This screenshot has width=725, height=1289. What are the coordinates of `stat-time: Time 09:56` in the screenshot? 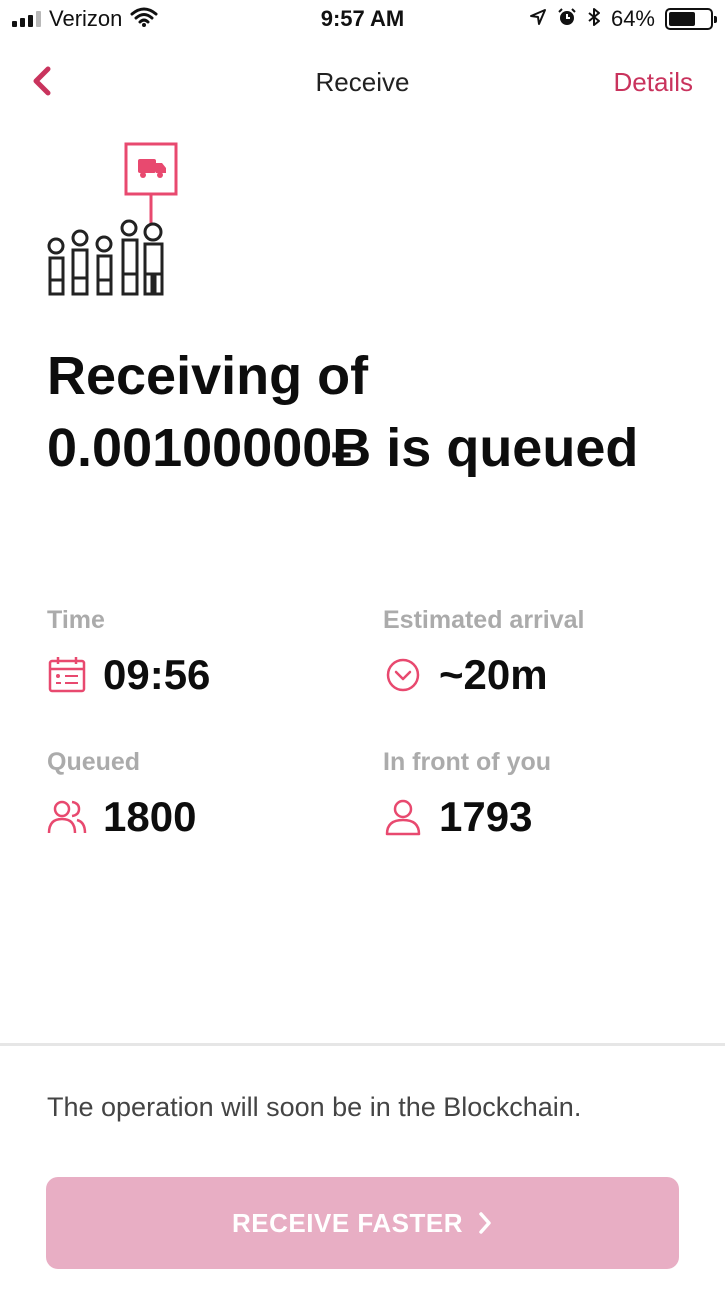 It's located at (128, 652).